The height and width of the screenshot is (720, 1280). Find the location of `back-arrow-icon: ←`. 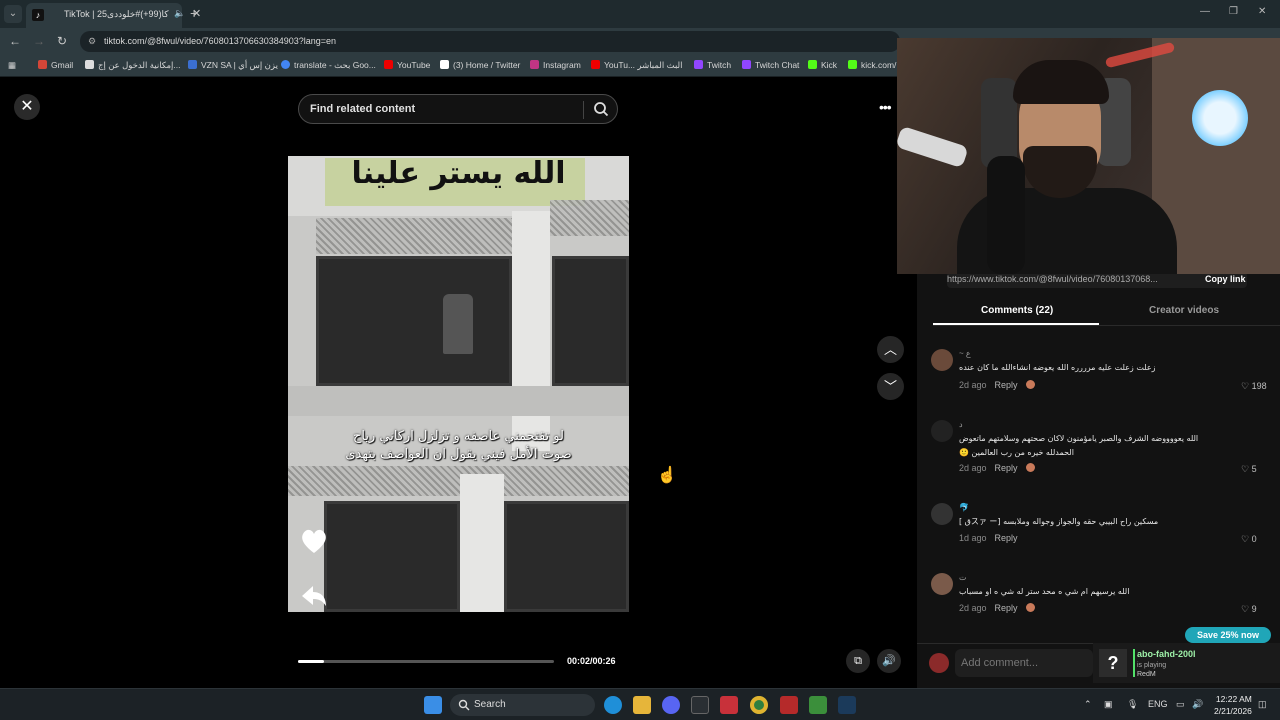

back-arrow-icon: ← is located at coordinates (15, 41).